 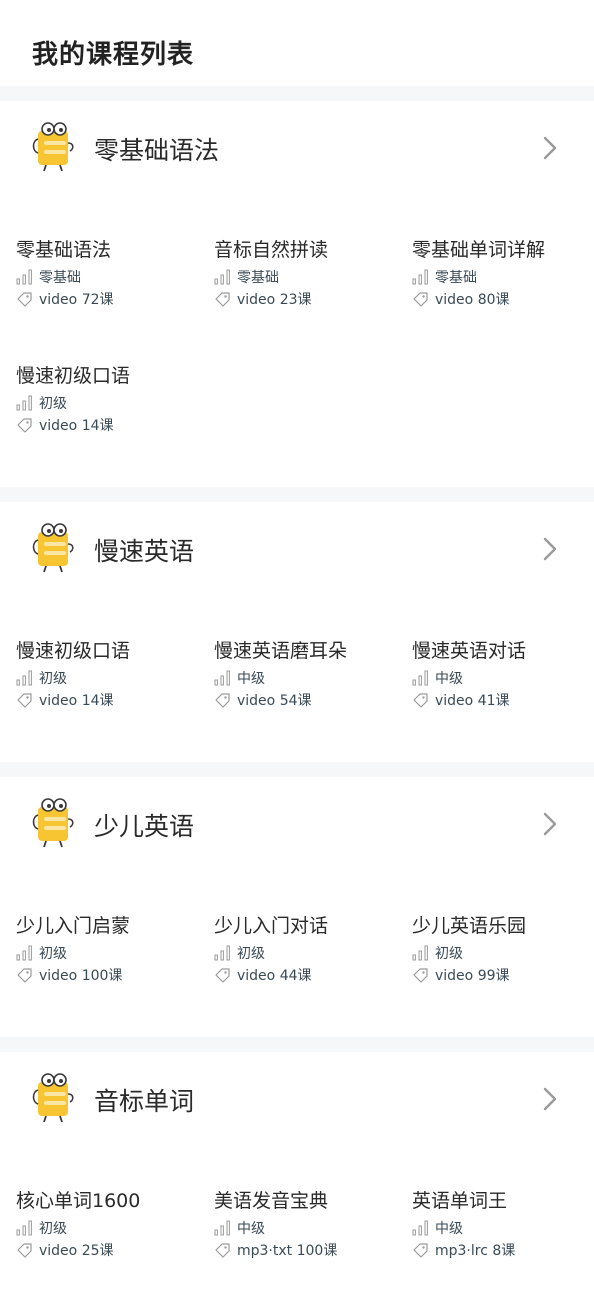 I want to click on page-title: 我的课程列表, so click(x=113, y=55).